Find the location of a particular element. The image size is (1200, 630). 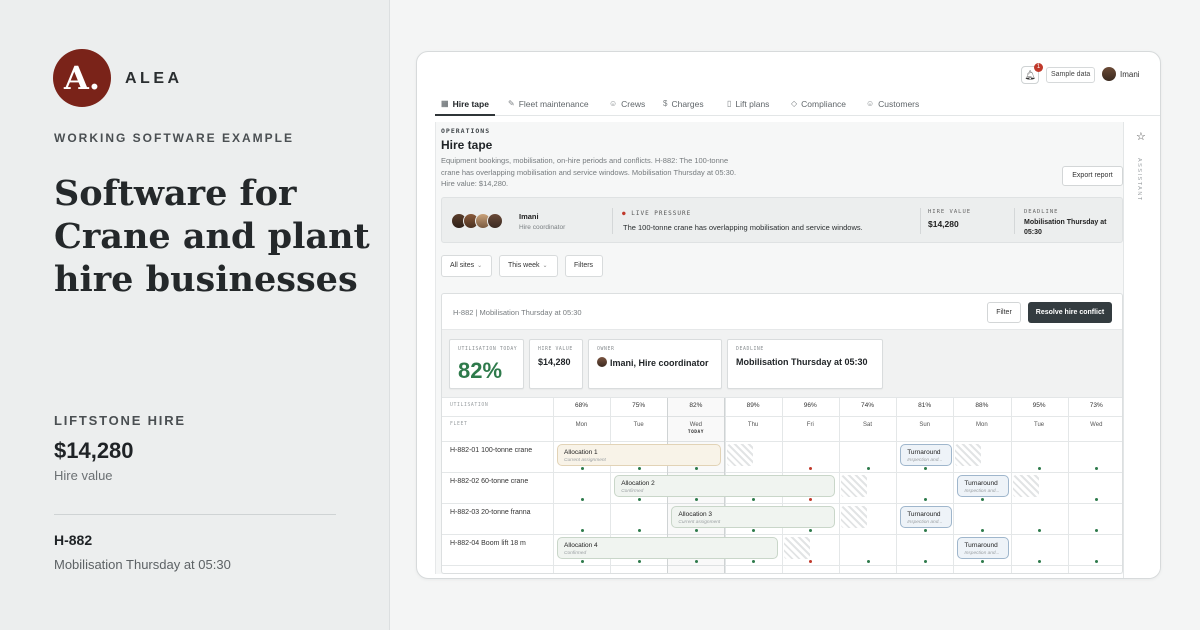

star-icon: ☆ is located at coordinates (1141, 136).